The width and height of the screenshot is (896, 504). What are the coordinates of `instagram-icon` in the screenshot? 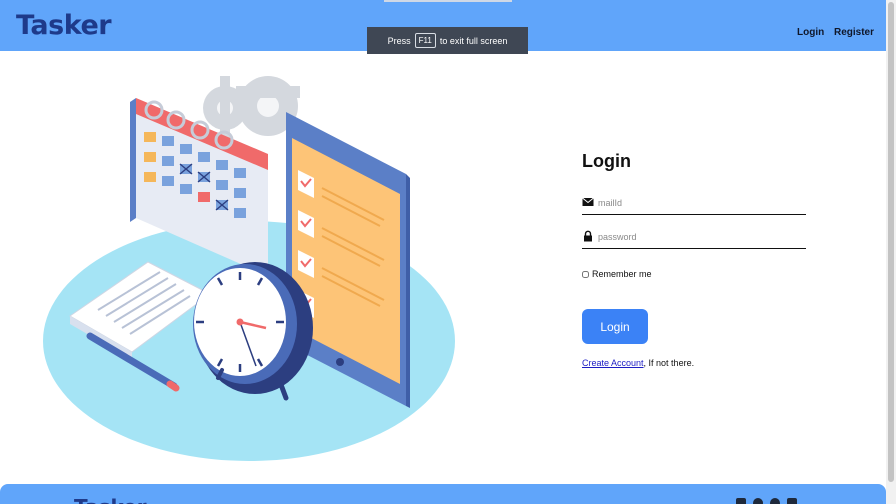 It's located at (792, 501).